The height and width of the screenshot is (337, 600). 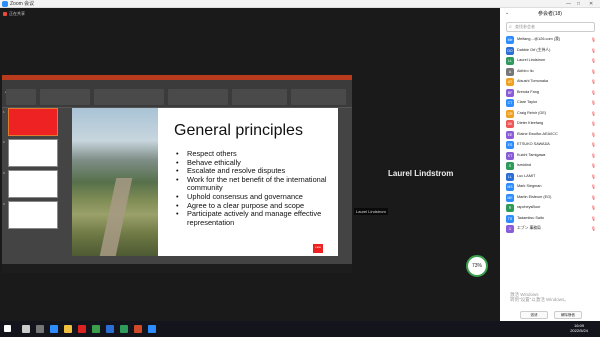 I want to click on participant-name: Craig Reinir (GE), so click(x=532, y=112).